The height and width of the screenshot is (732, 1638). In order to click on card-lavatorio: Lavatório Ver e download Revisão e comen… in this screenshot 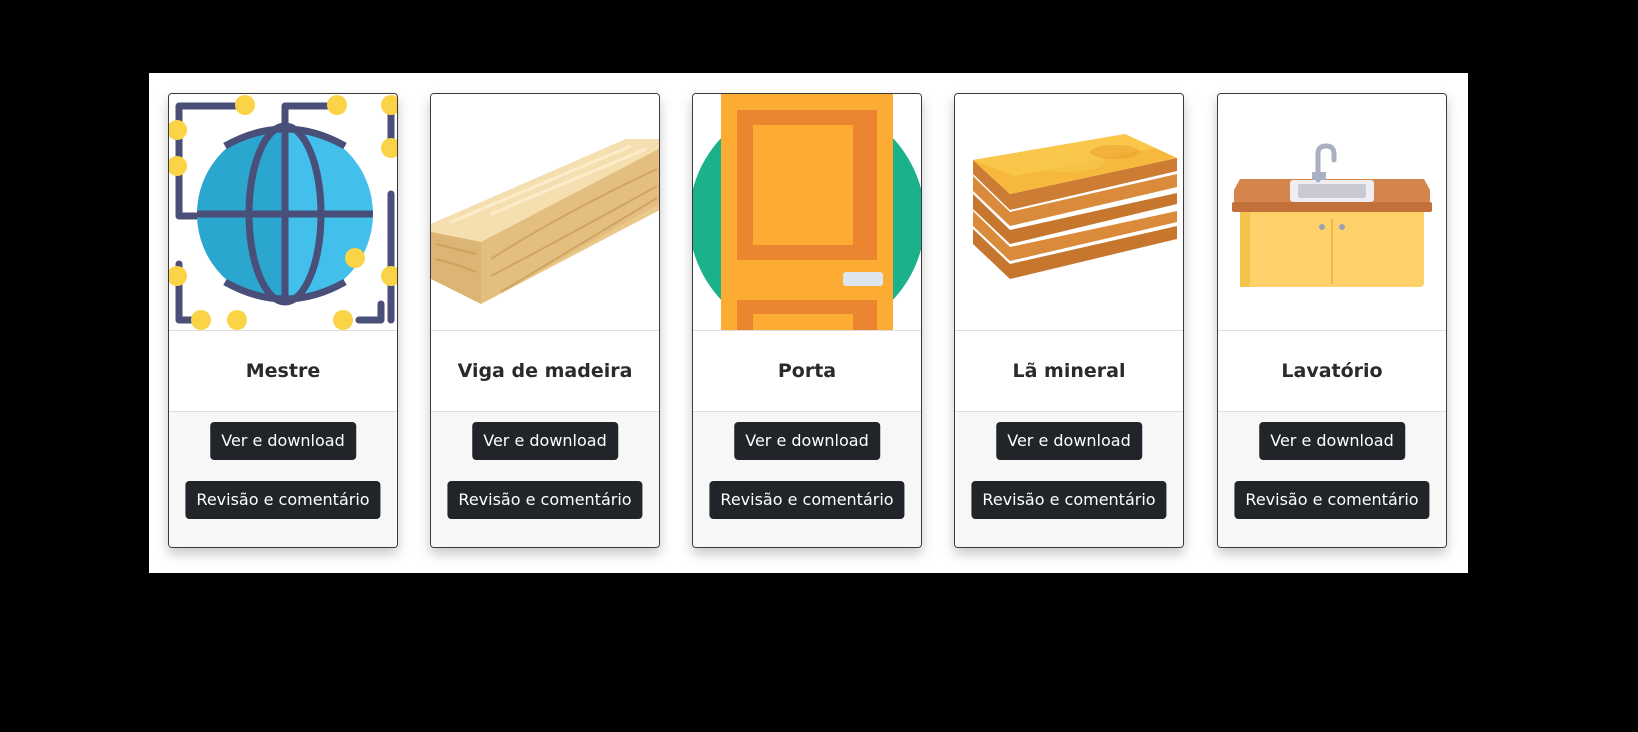, I will do `click(1332, 320)`.